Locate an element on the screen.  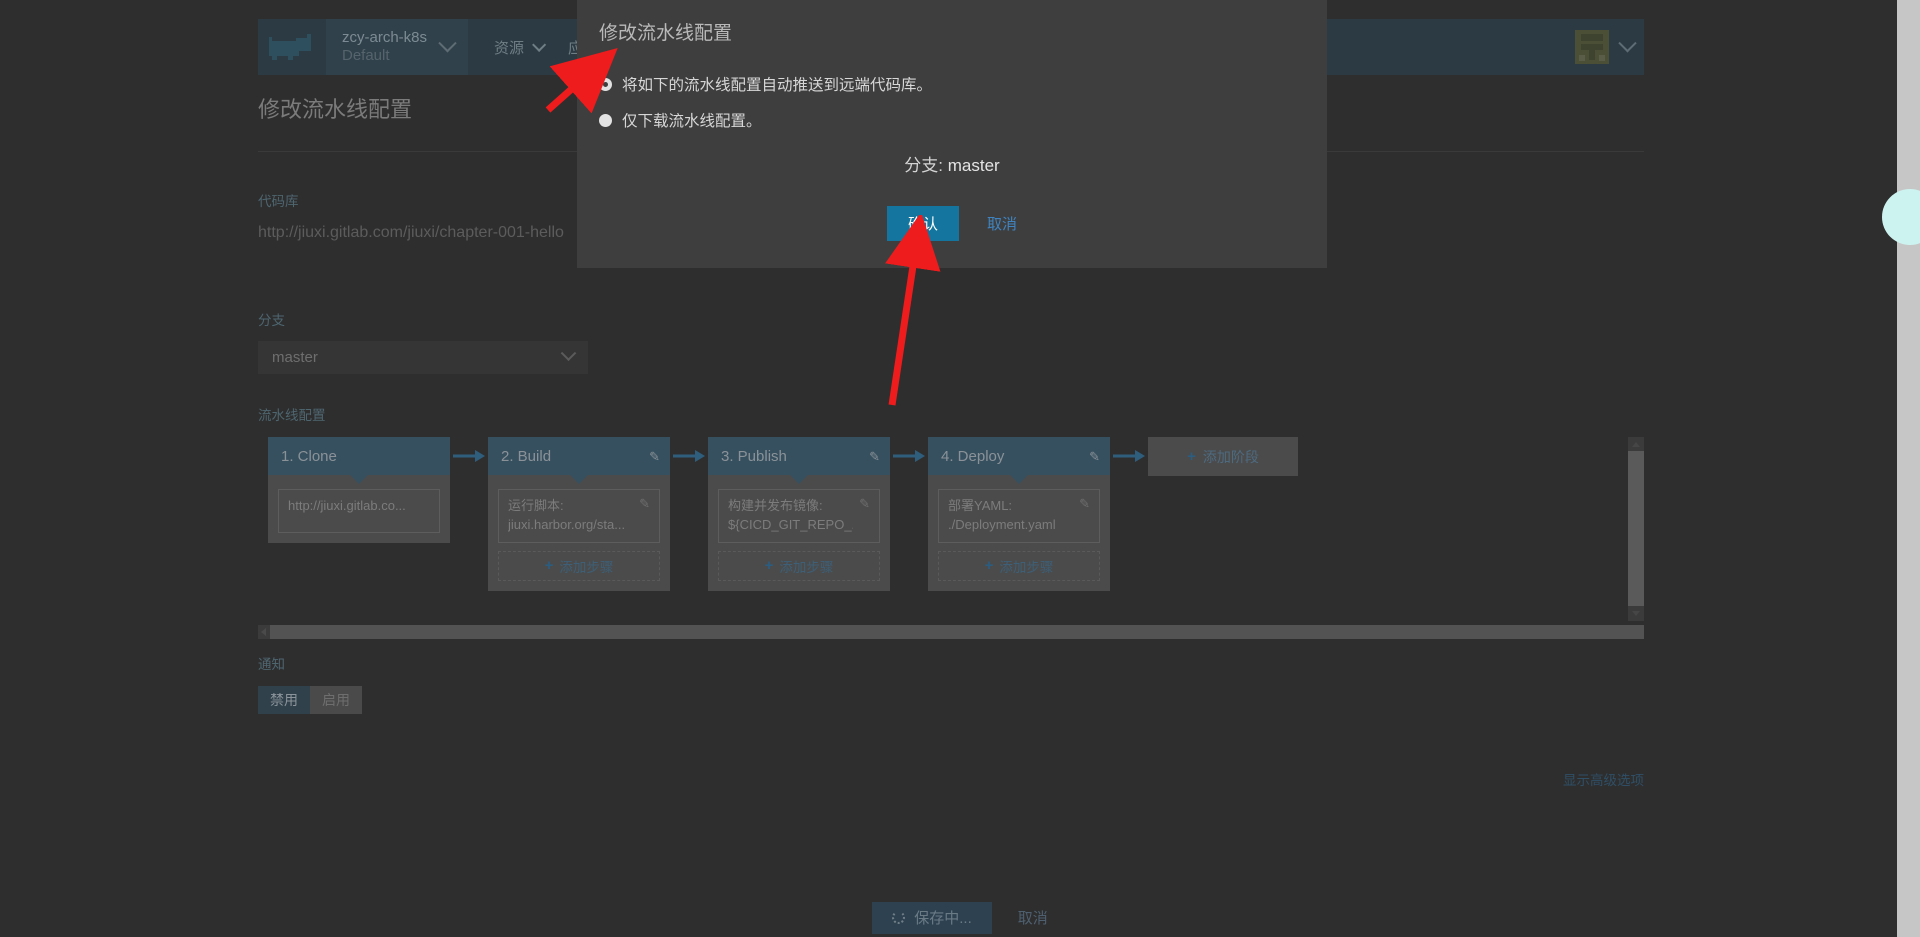
cluster-namespace: Default is located at coordinates (366, 55).